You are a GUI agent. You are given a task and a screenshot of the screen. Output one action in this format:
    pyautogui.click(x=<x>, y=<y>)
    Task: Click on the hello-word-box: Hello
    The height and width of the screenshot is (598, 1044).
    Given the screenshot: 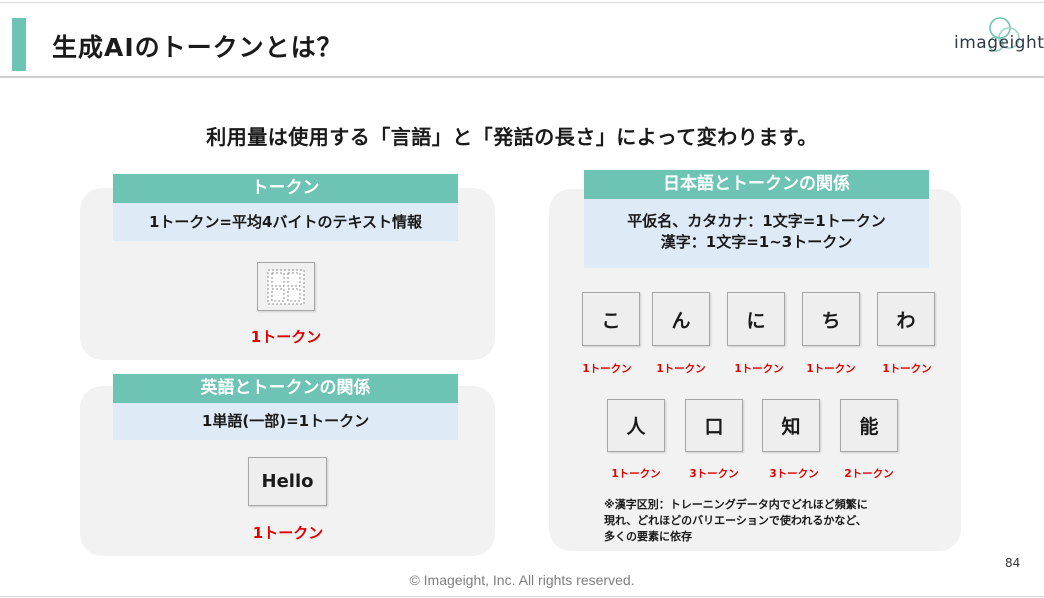 What is the action you would take?
    pyautogui.click(x=287, y=481)
    